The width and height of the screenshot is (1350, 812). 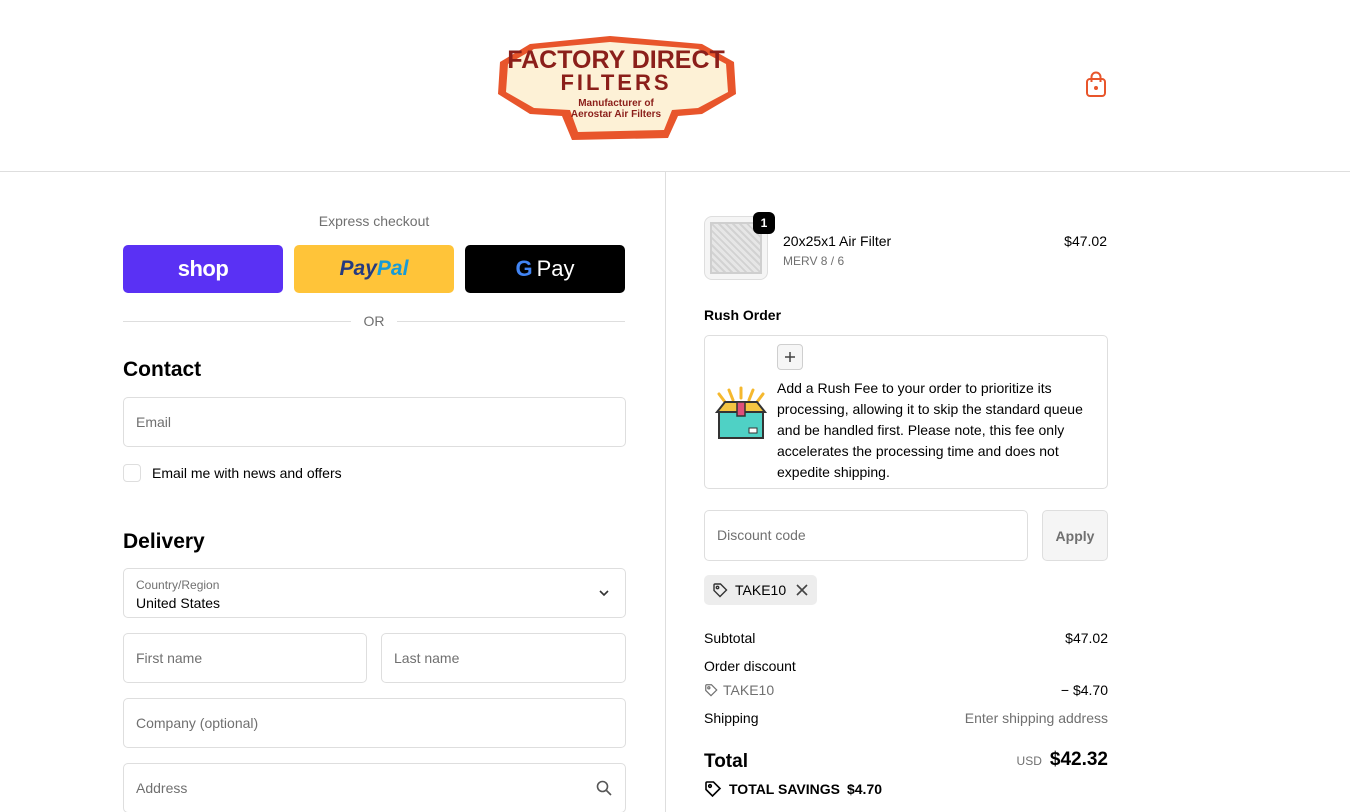 I want to click on newsletter-row: Email me with news and offers, so click(x=232, y=473).